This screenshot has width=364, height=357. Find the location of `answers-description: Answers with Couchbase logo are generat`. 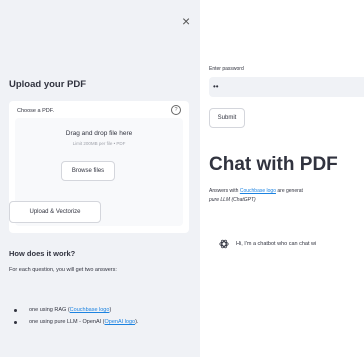

answers-description: Answers with Couchbase logo are generat is located at coordinates (286, 191).